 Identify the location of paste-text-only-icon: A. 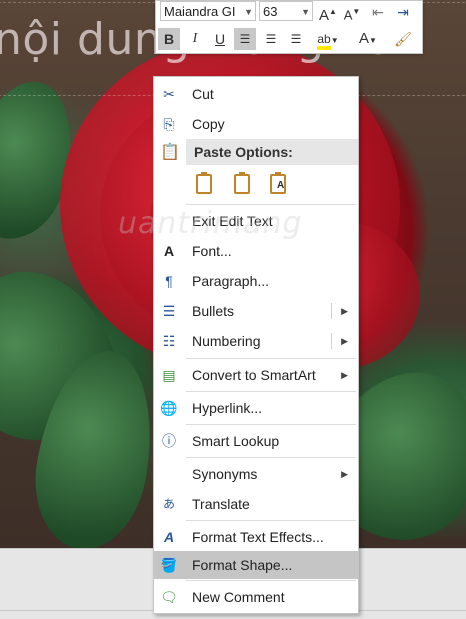
(278, 183).